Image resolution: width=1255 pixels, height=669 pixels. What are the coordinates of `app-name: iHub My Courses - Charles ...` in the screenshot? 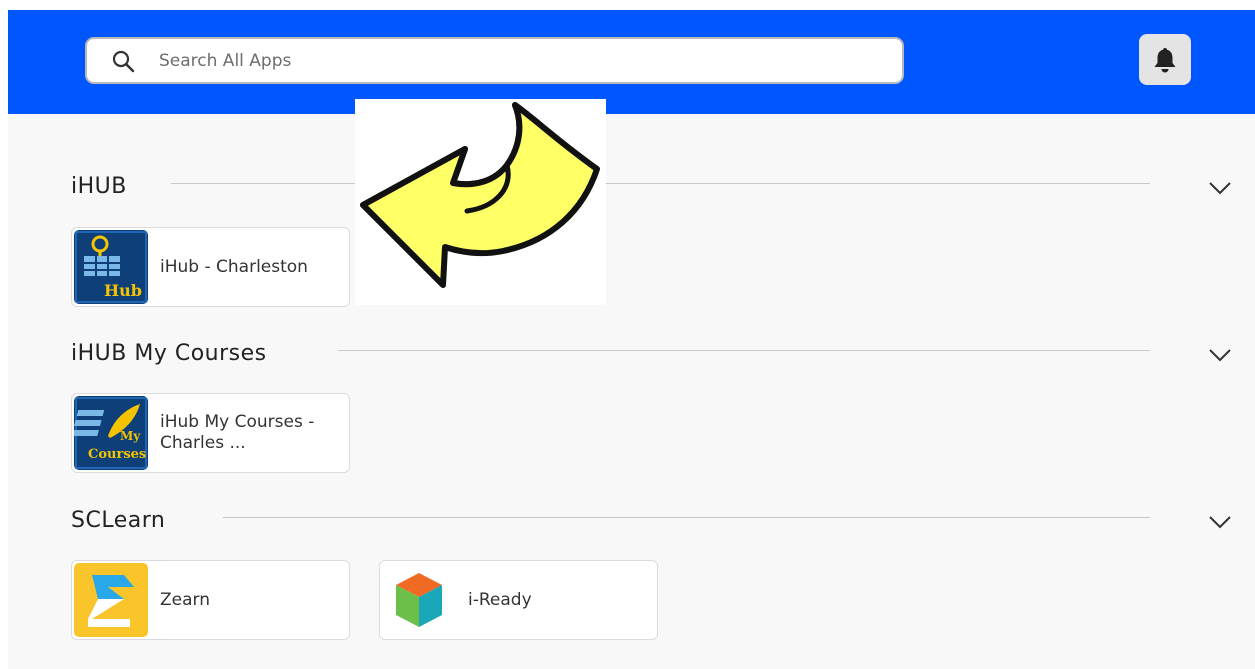 It's located at (237, 432).